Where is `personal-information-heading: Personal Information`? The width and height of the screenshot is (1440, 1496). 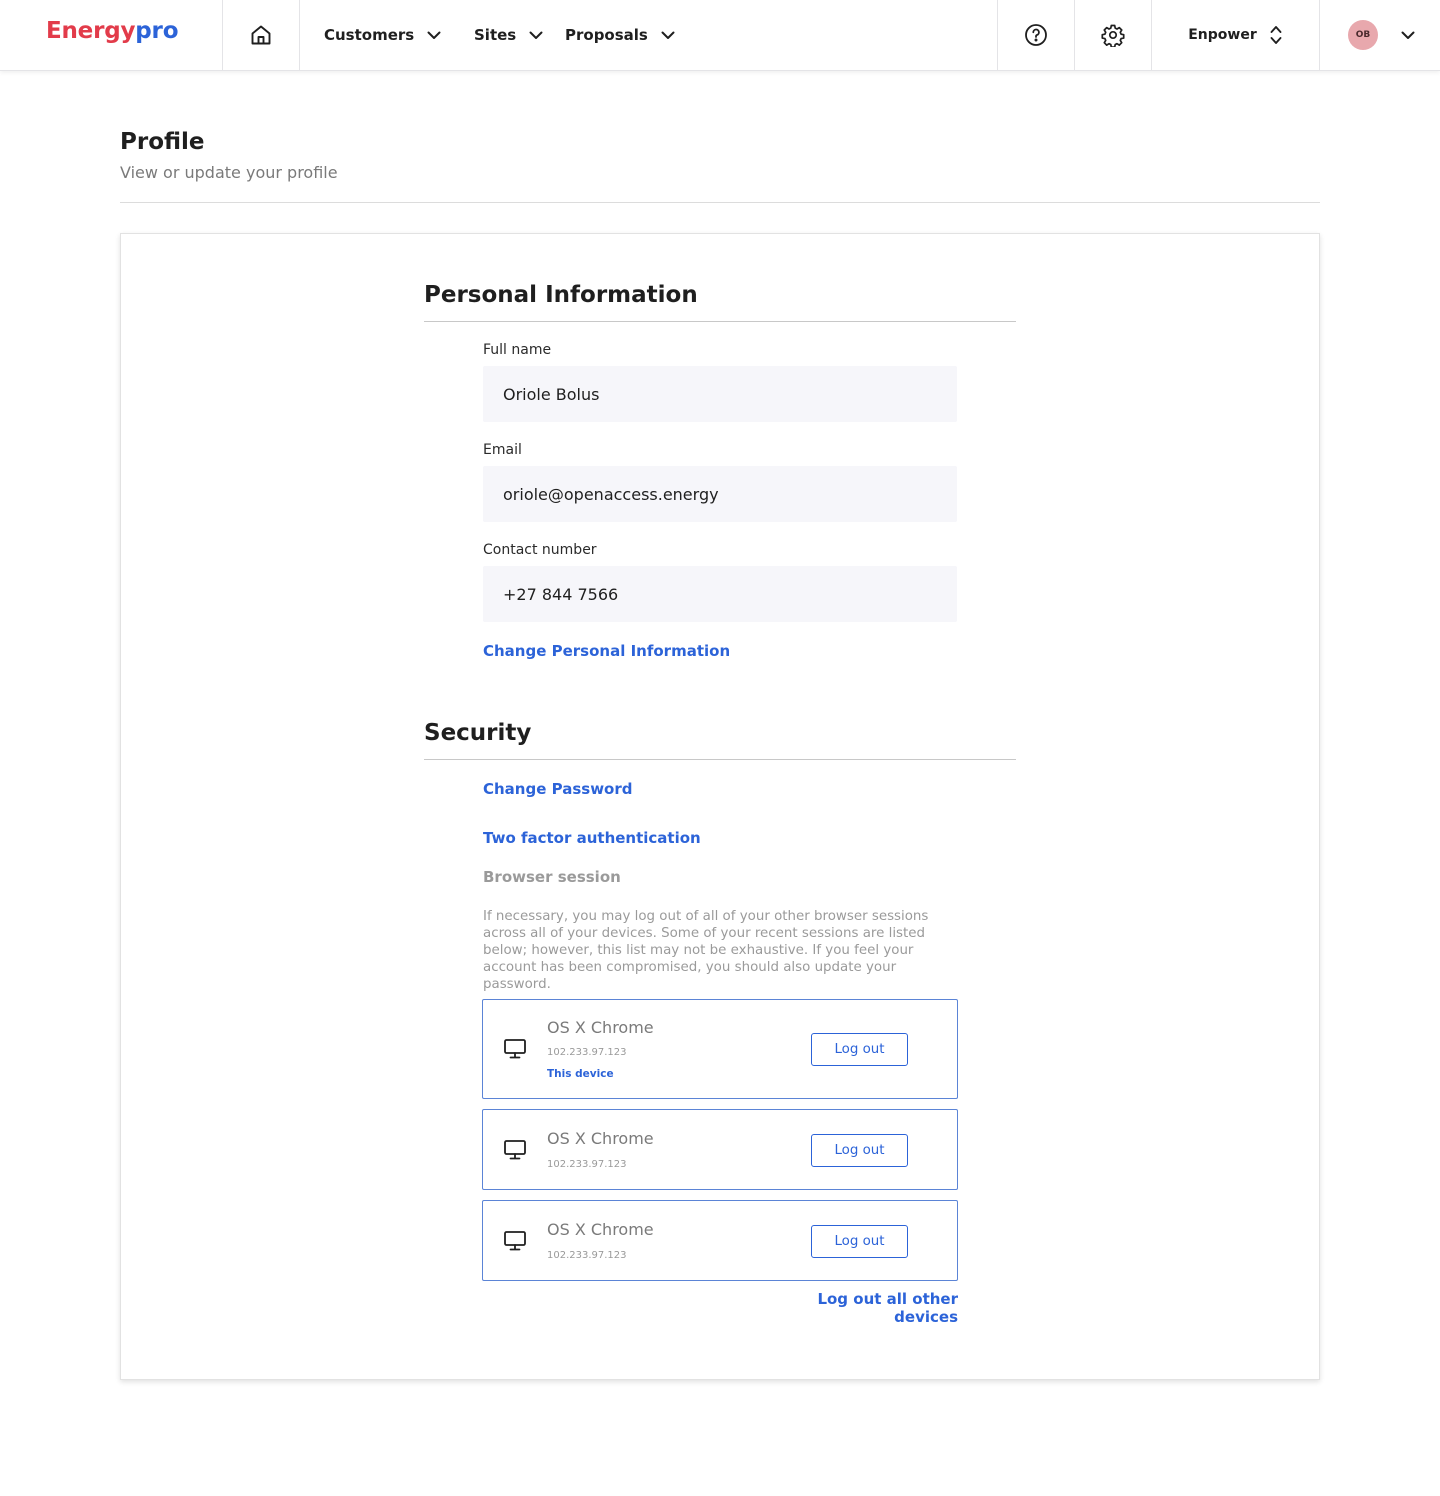 personal-information-heading: Personal Information is located at coordinates (561, 295).